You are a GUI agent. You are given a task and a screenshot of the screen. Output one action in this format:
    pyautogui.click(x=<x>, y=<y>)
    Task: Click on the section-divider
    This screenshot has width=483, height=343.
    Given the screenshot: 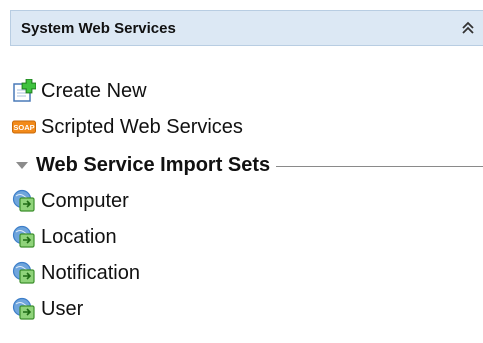 What is the action you would take?
    pyautogui.click(x=379, y=166)
    